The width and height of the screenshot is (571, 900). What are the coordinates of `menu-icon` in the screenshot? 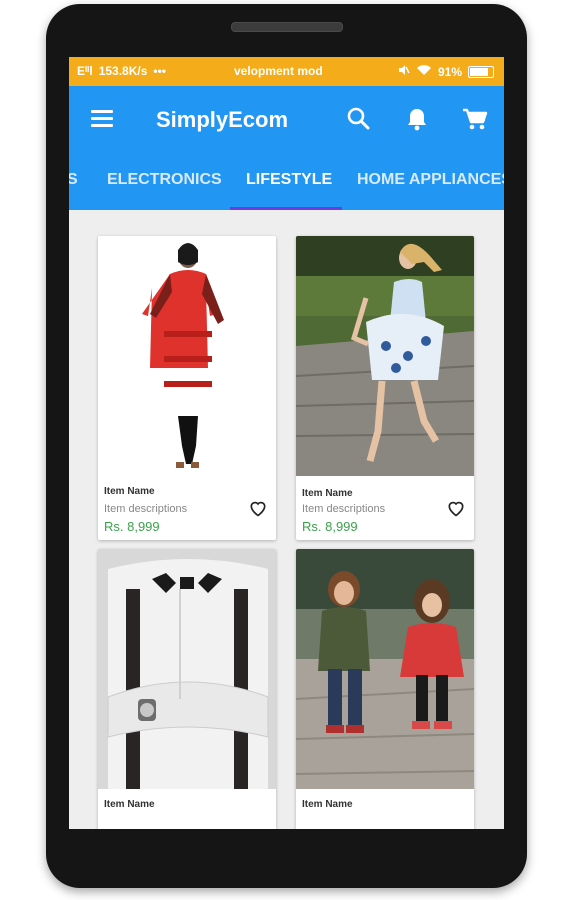 It's located at (102, 119).